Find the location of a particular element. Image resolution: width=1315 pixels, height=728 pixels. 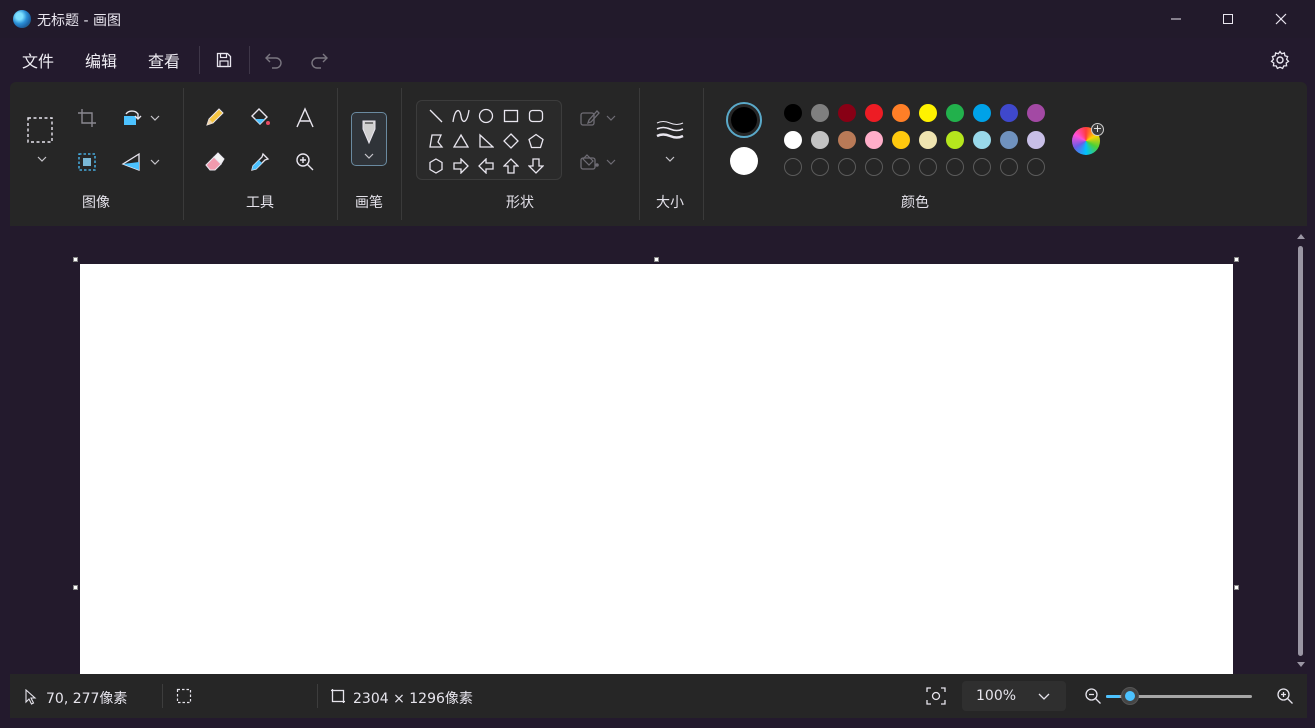

vertical-scrollbar is located at coordinates (1301, 452).